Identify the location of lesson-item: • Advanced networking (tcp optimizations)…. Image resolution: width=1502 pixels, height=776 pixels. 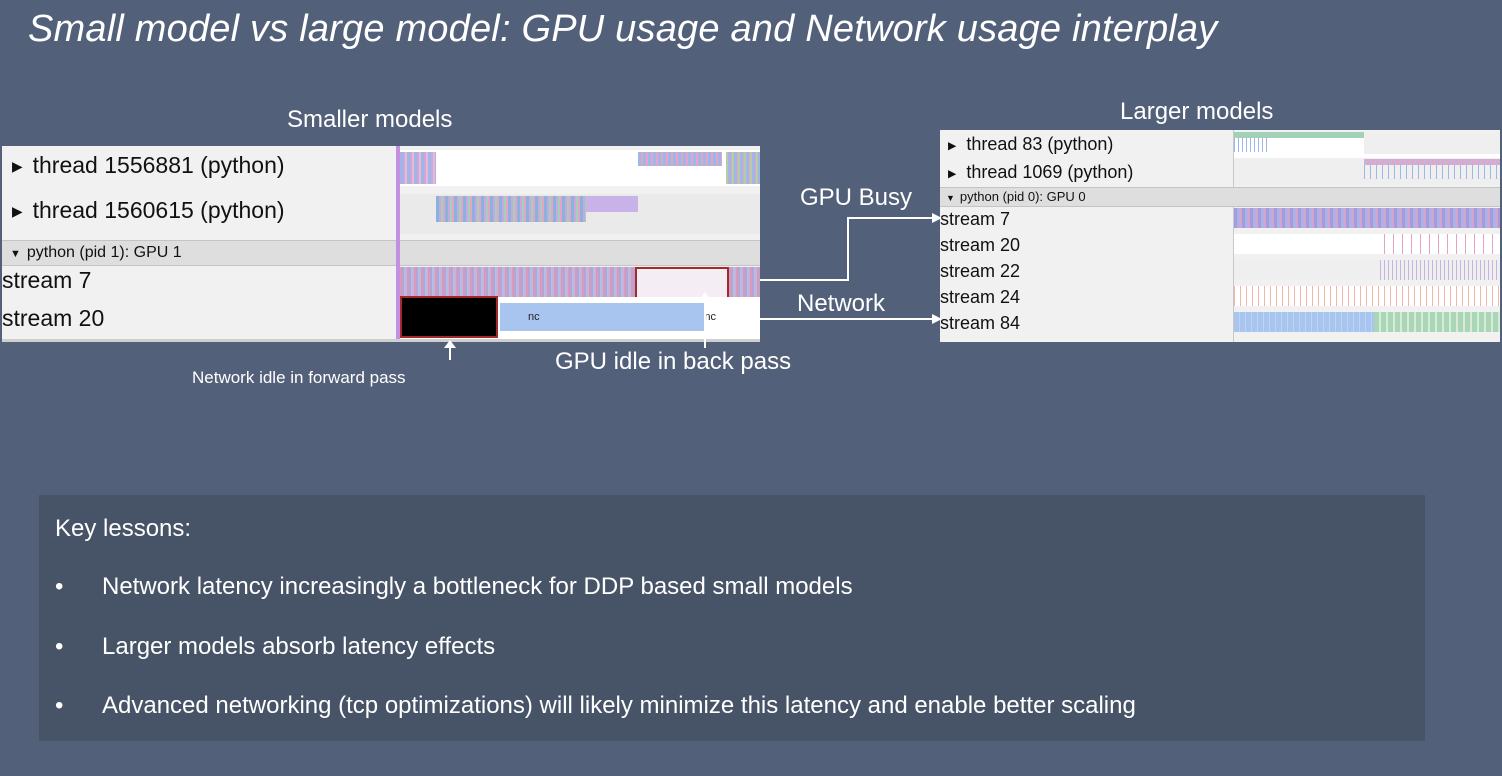
(595, 705).